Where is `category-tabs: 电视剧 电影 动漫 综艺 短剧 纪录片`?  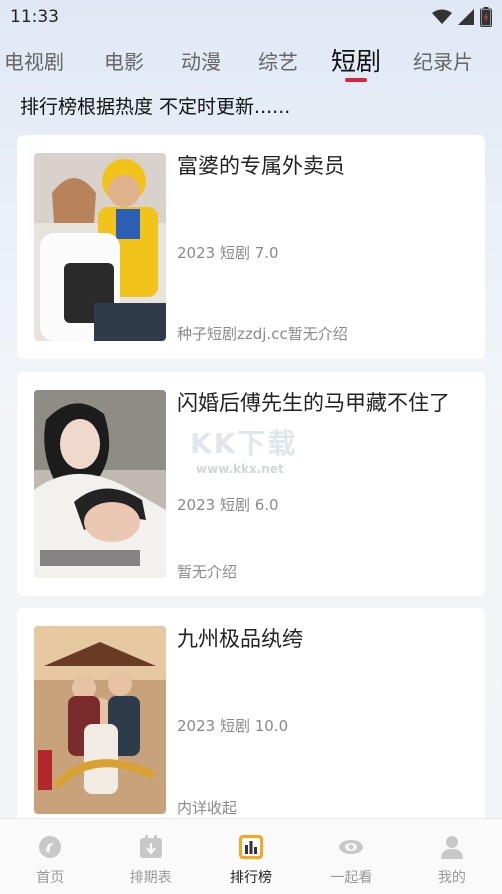 category-tabs: 电视剧 电影 动漫 综艺 短剧 纪录片 is located at coordinates (251, 61).